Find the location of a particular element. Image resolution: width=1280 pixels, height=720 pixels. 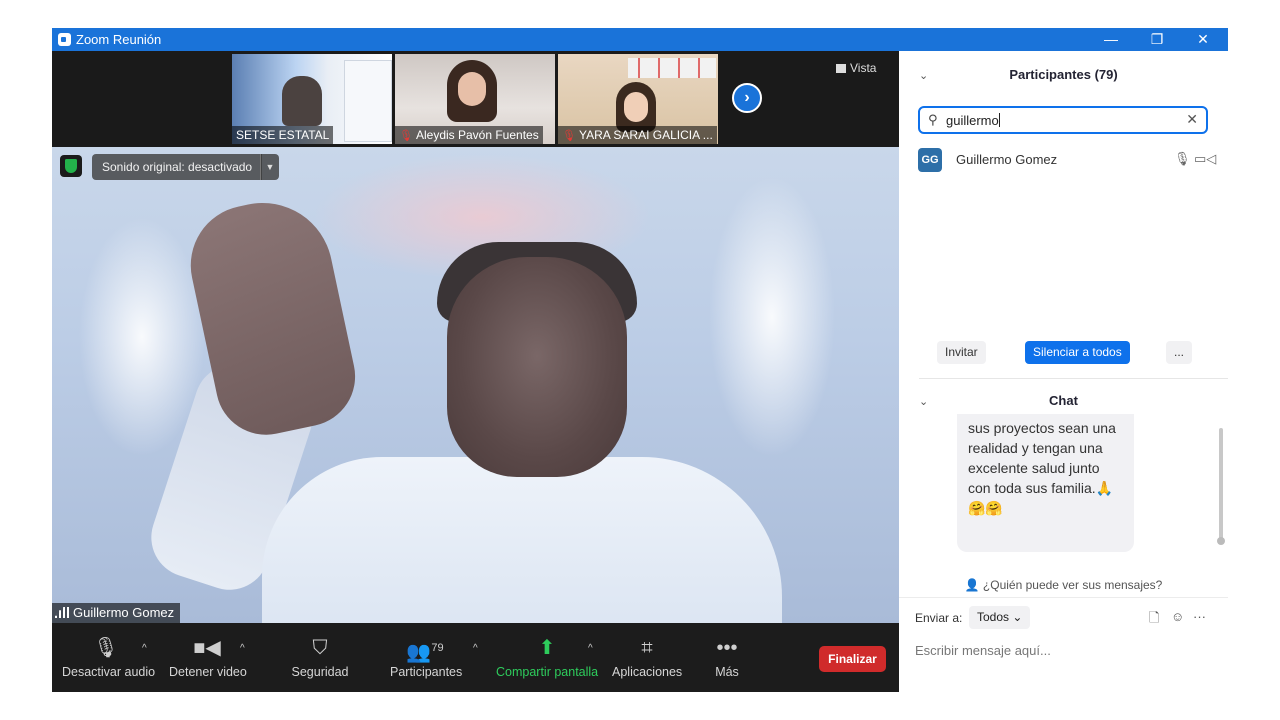

clear-search-icon: ✕ is located at coordinates (1192, 119).